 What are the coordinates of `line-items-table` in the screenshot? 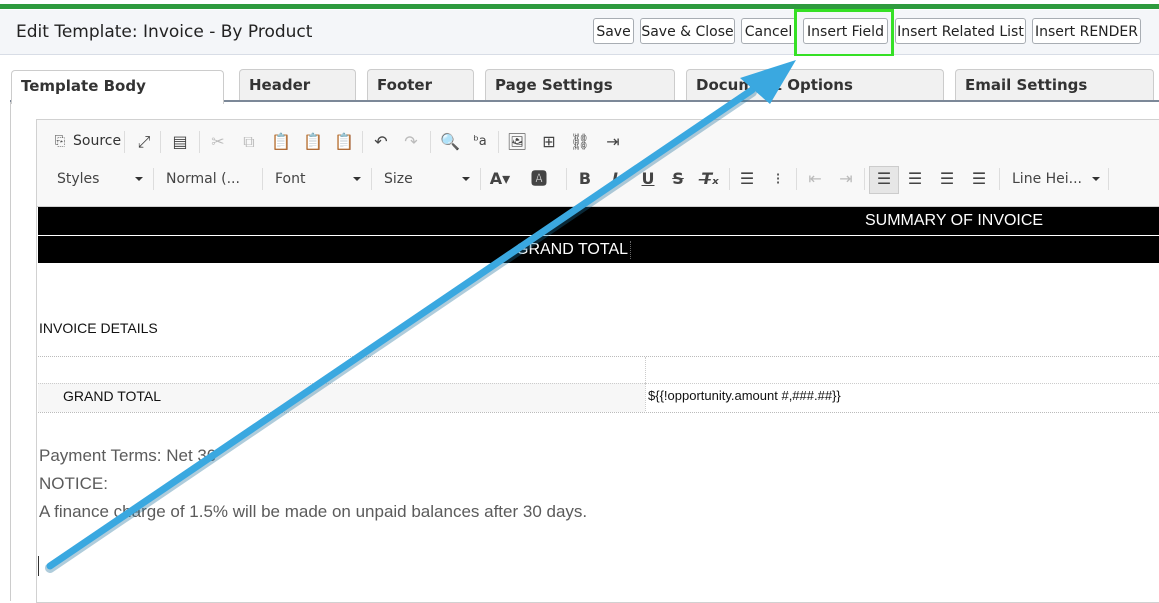 It's located at (598, 384).